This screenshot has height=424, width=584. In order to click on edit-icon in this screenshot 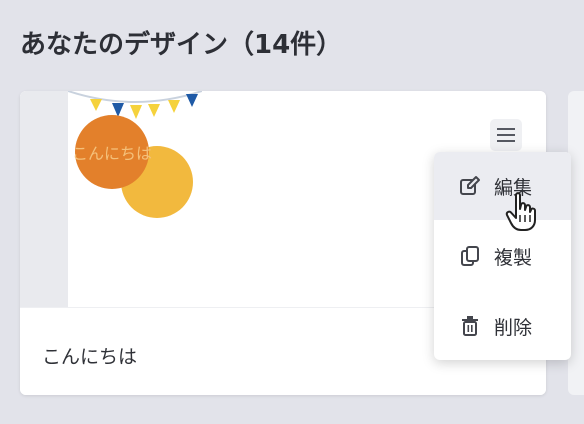, I will do `click(470, 186)`.